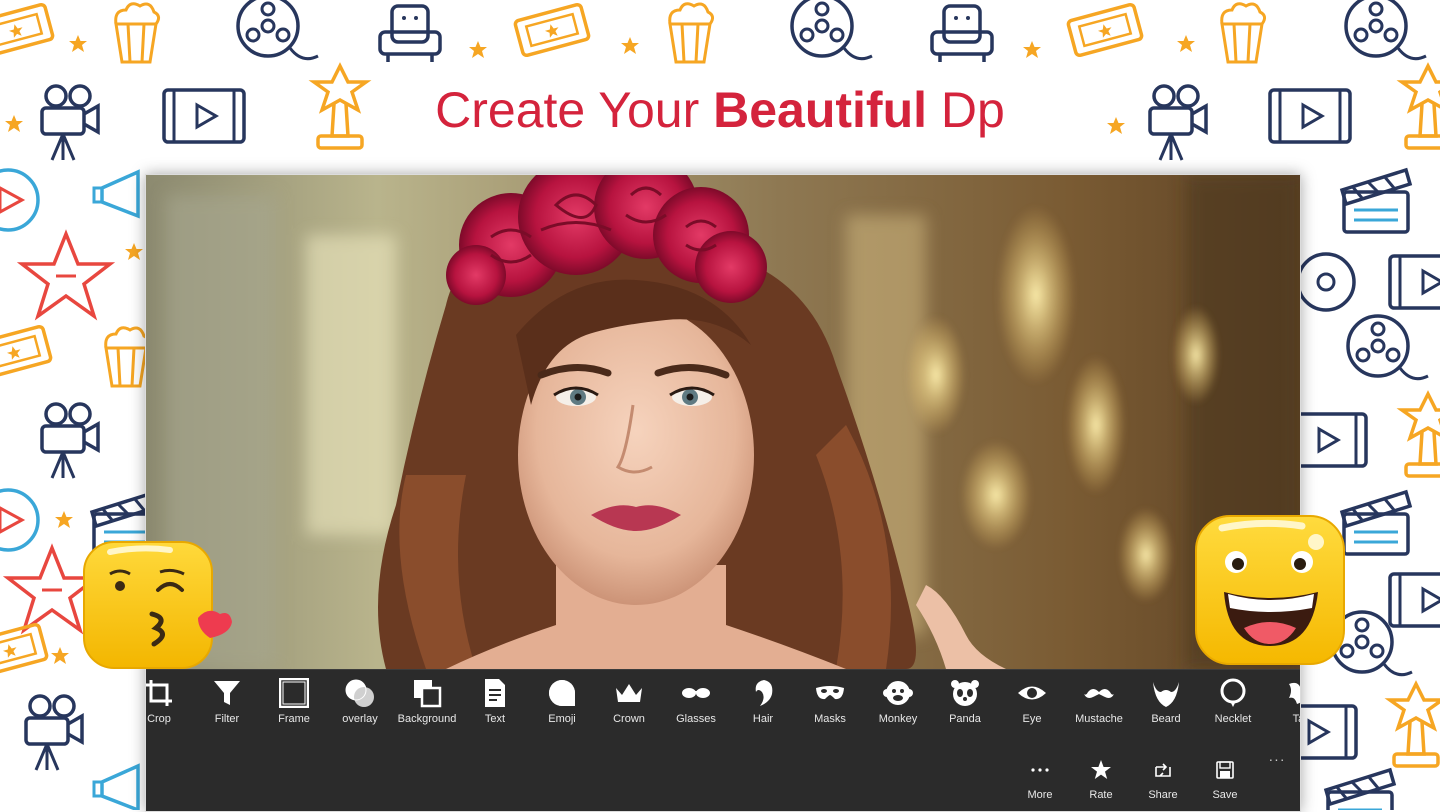 This screenshot has height=812, width=1440. What do you see at coordinates (227, 693) in the screenshot?
I see `filter-icon` at bounding box center [227, 693].